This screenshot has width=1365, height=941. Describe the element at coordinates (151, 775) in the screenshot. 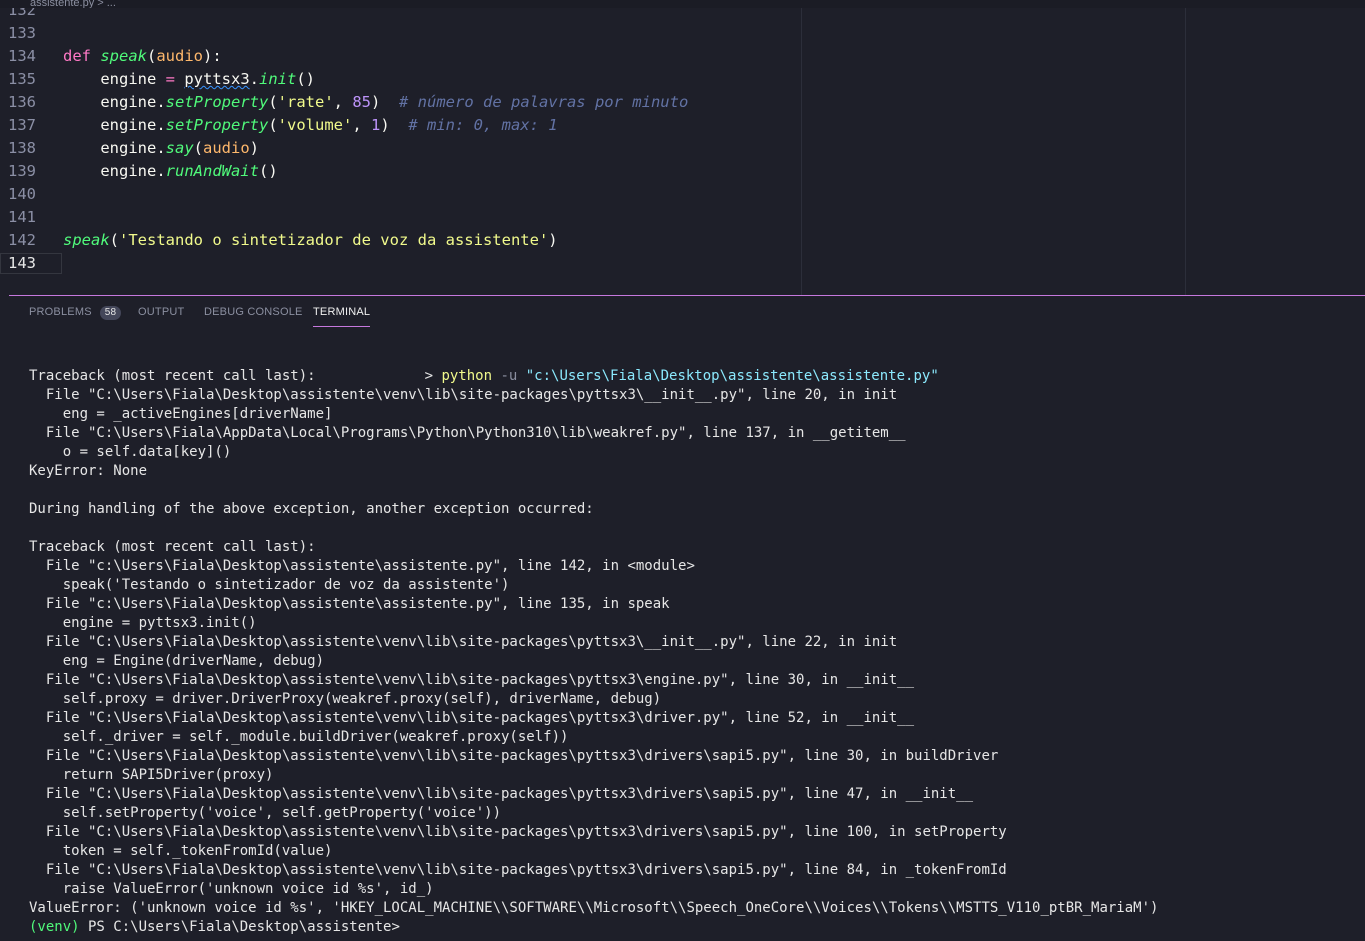

I see `terminal-line: return SAPI5Driver(proxy)` at that location.